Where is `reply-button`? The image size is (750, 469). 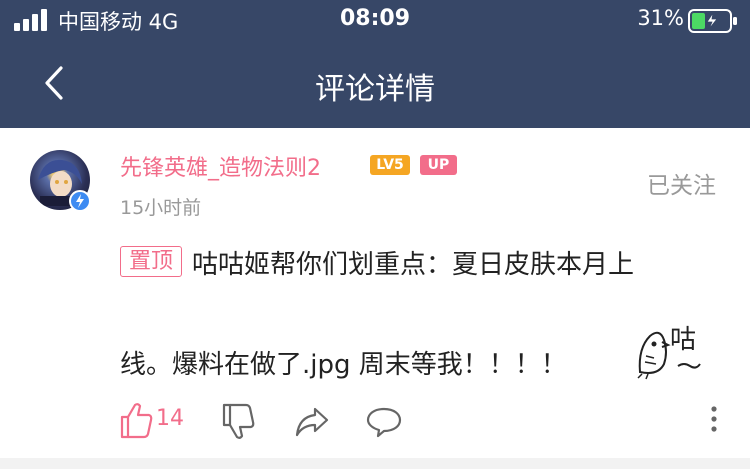 reply-button is located at coordinates (384, 421).